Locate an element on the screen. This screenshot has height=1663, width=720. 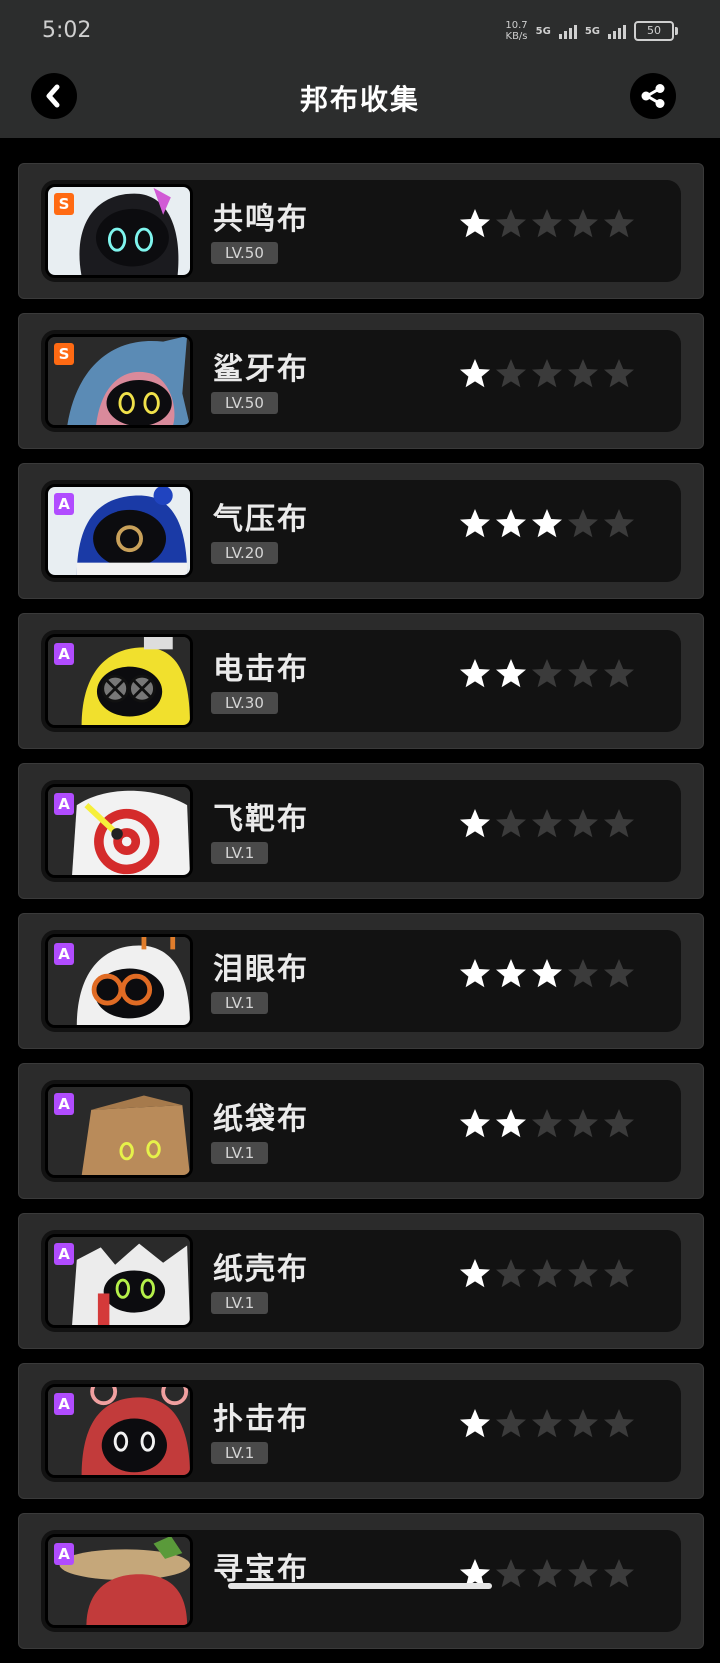
page-title: 邦布收集 is located at coordinates (359, 99).